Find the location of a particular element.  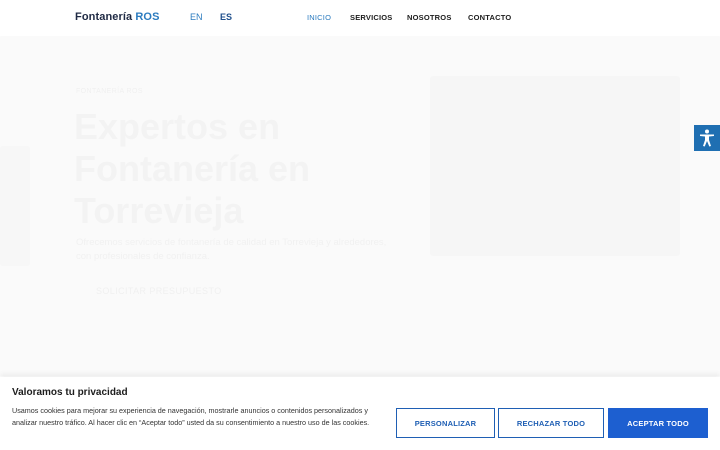

reject-all-button: RECHAZAR TODO is located at coordinates (551, 423).